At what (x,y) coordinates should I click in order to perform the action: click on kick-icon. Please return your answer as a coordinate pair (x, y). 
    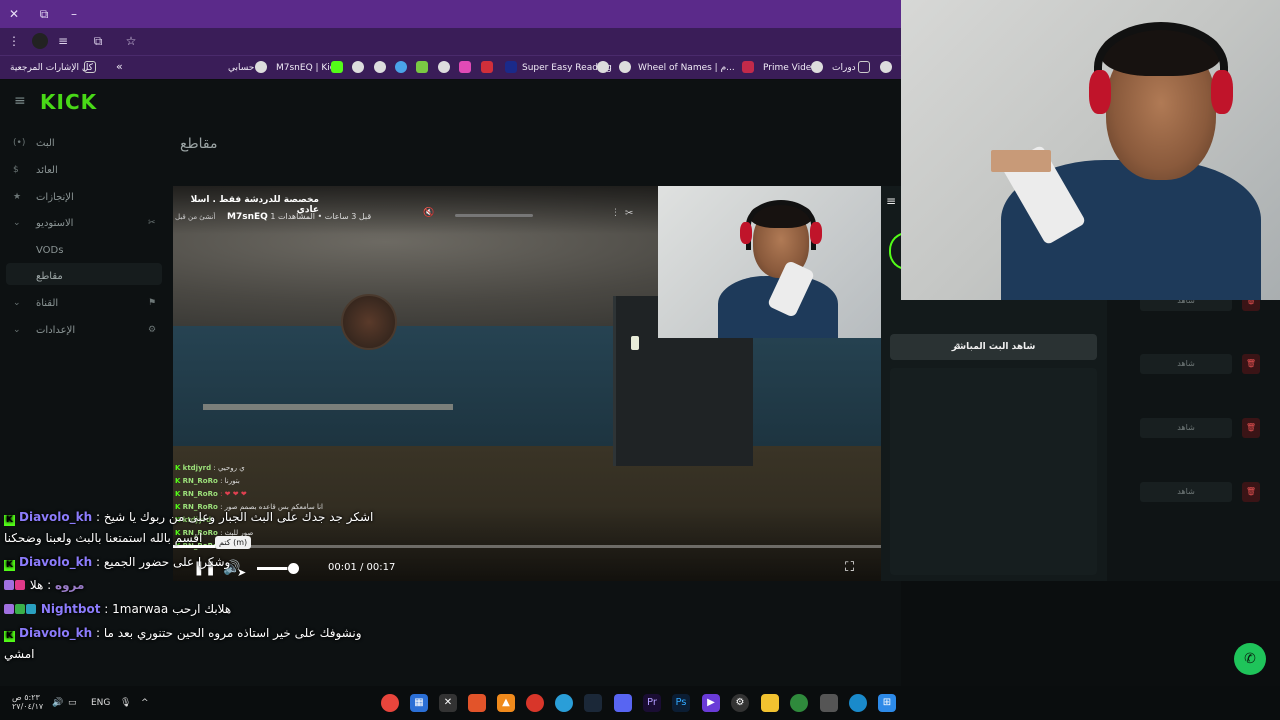
    Looking at the image, I should click on (337, 67).